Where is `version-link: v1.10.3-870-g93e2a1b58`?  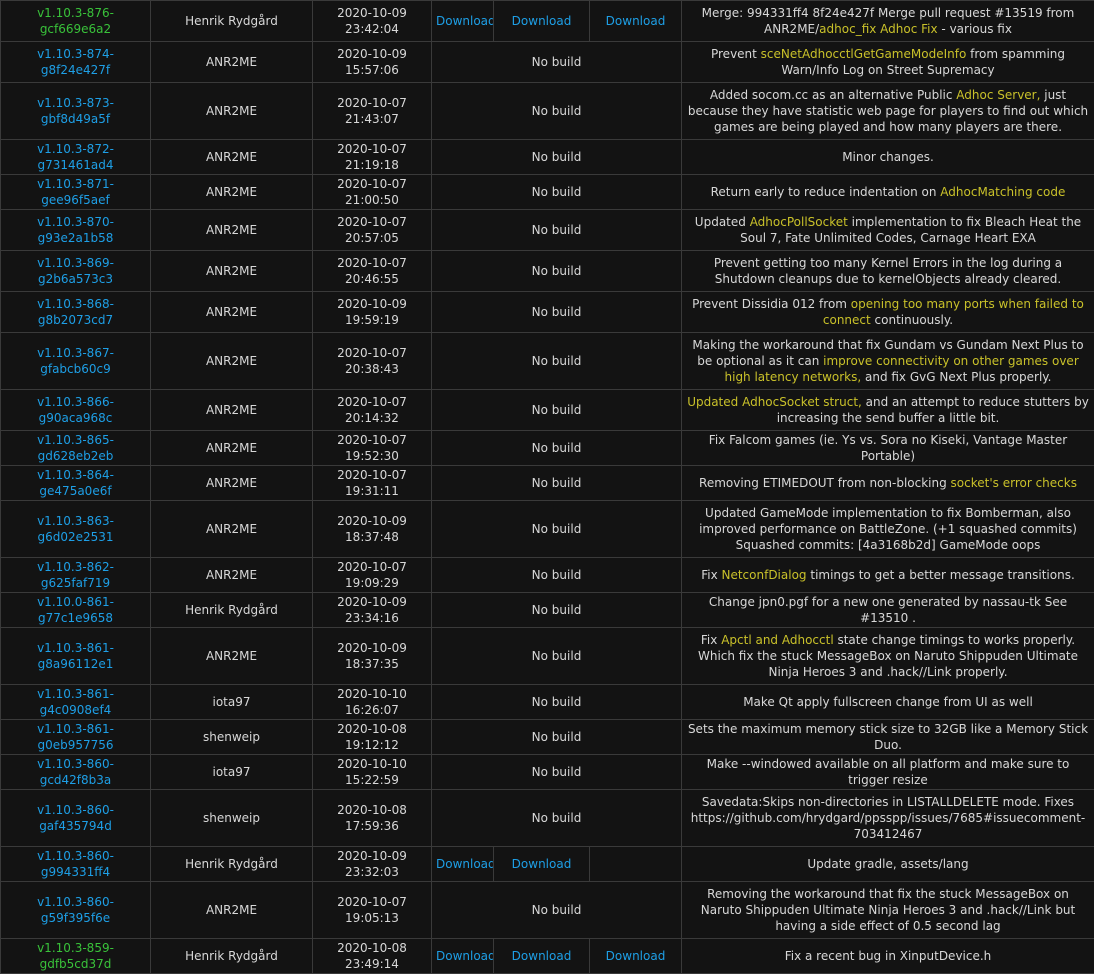
version-link: v1.10.3-870-g93e2a1b58 is located at coordinates (76, 230).